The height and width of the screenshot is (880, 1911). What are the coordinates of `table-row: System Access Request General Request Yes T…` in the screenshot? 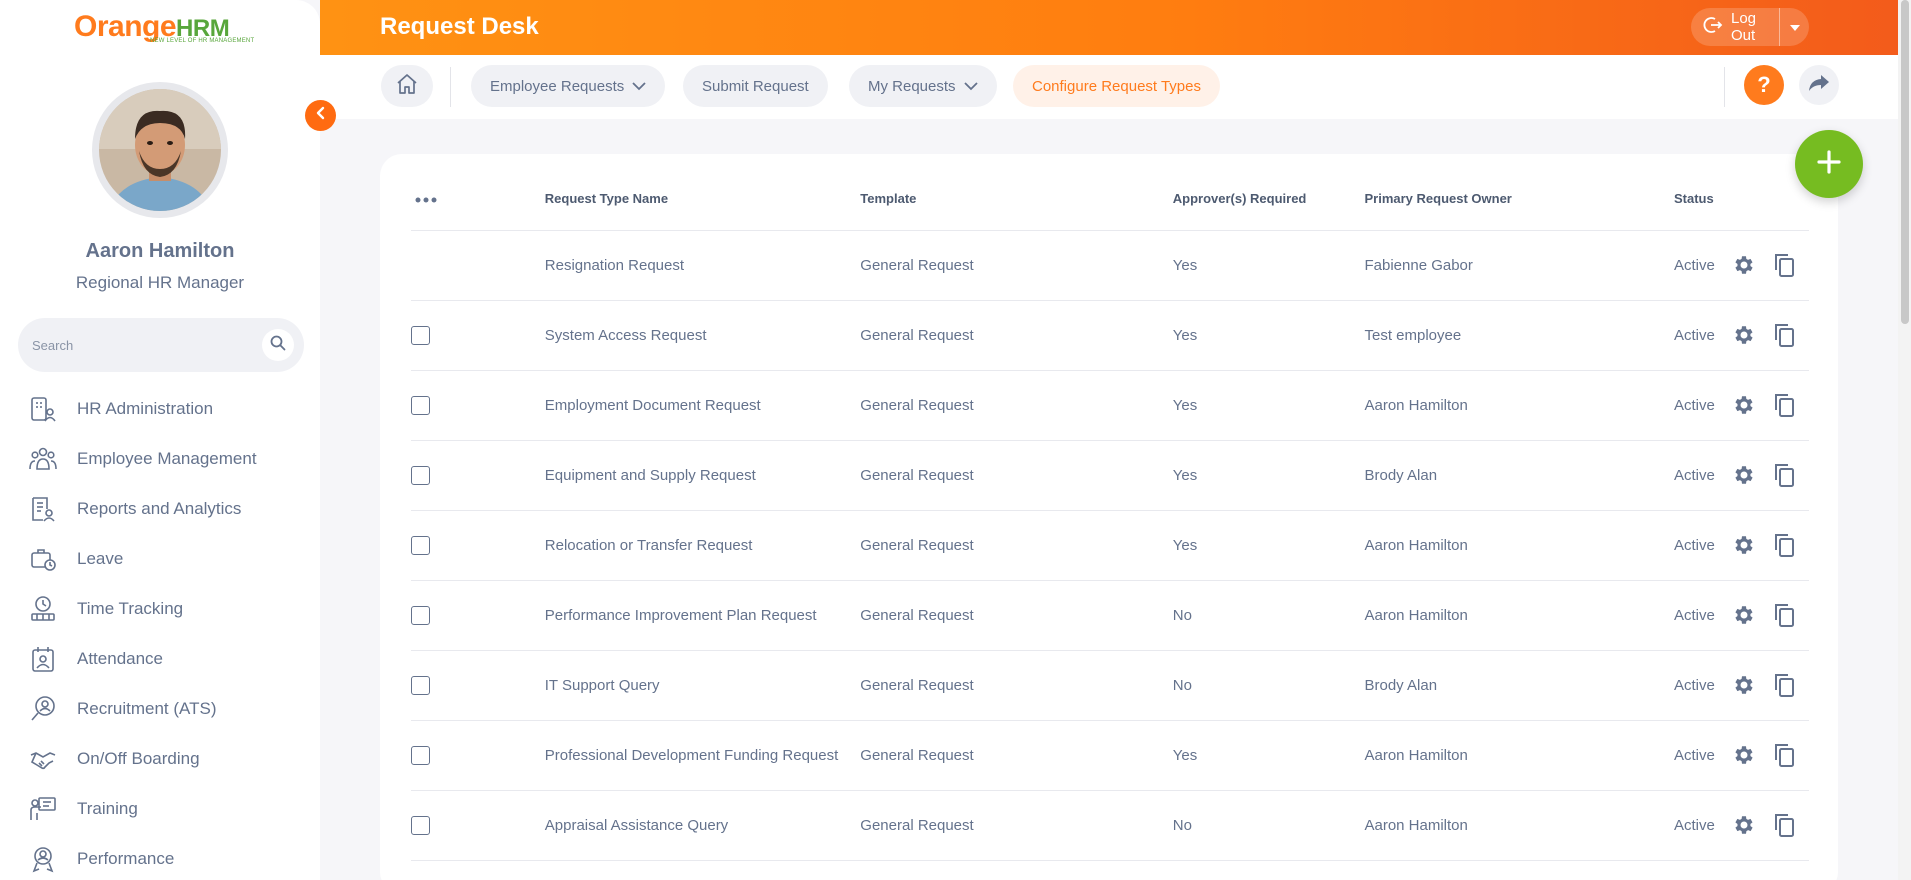 It's located at (1110, 335).